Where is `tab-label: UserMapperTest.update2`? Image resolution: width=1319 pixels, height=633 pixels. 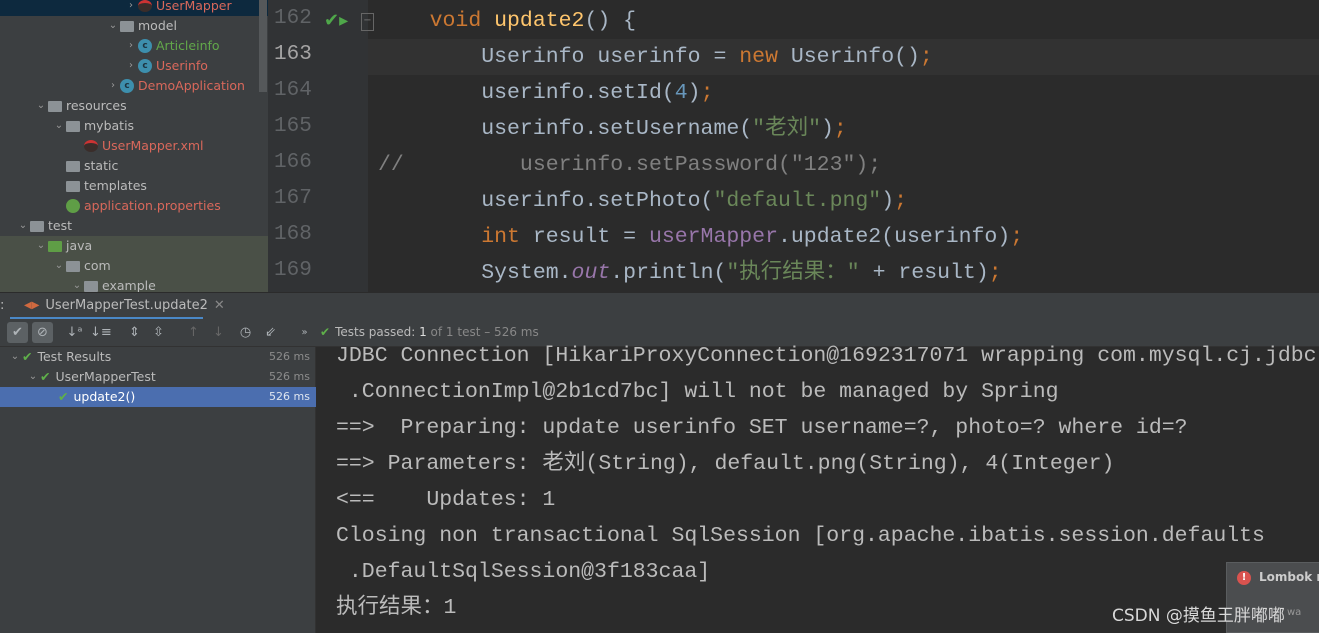
tab-label: UserMapperTest.update2 is located at coordinates (126, 305).